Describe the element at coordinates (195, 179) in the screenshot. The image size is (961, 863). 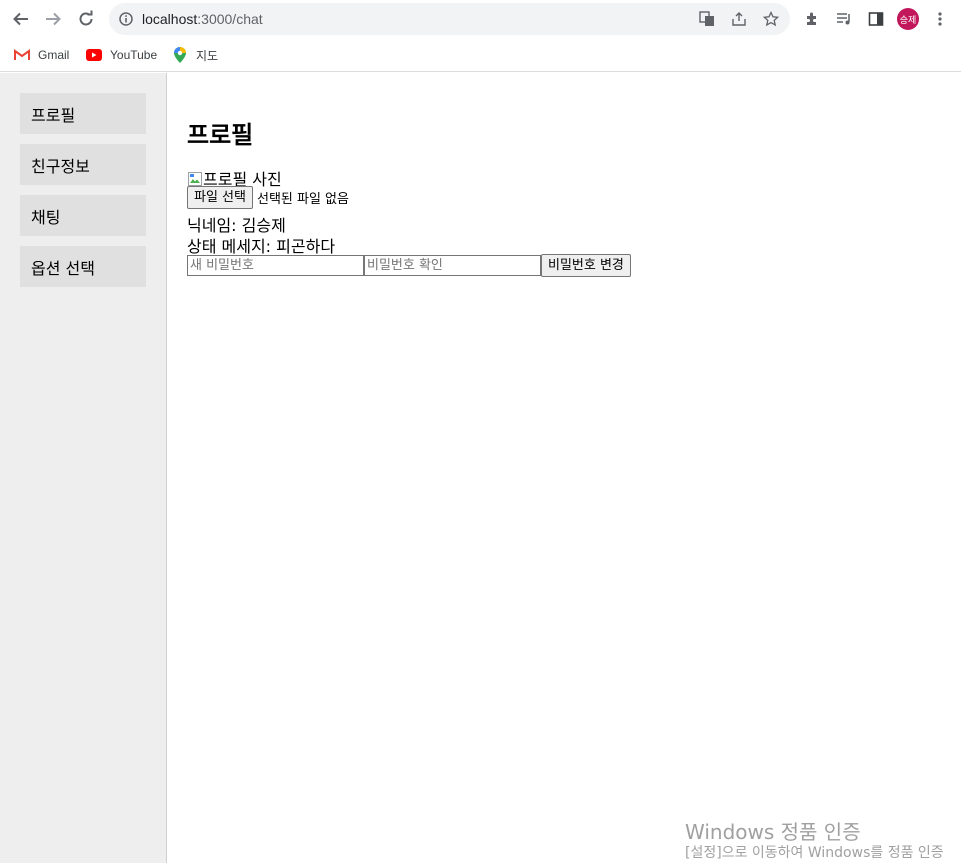
I see `broken-image-icon` at that location.